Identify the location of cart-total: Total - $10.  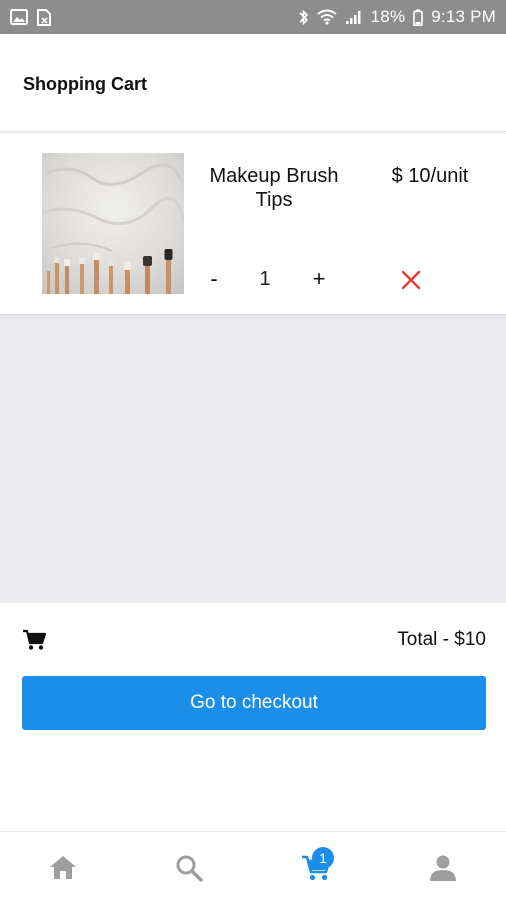
(441, 639).